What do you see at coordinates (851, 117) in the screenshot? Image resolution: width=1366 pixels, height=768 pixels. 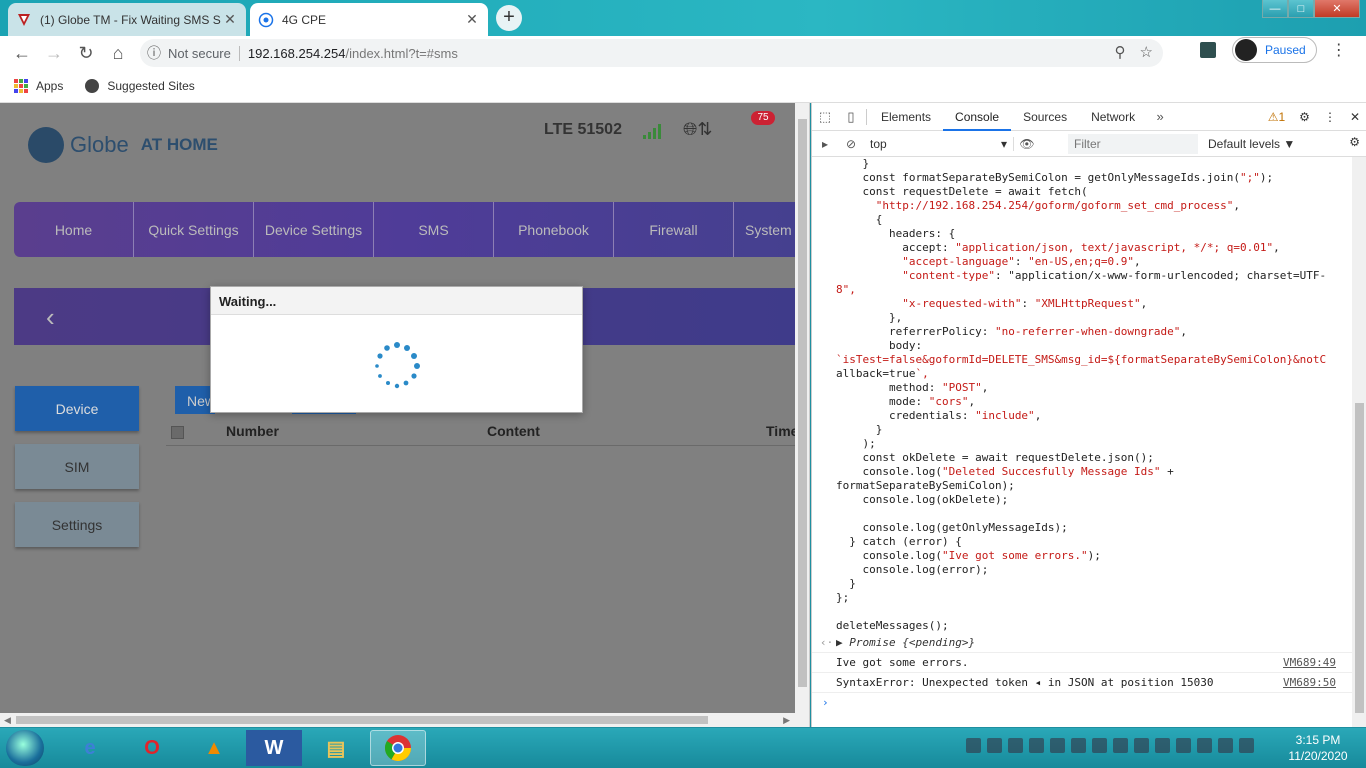 I see `device-toolbar-icon: ▯` at bounding box center [851, 117].